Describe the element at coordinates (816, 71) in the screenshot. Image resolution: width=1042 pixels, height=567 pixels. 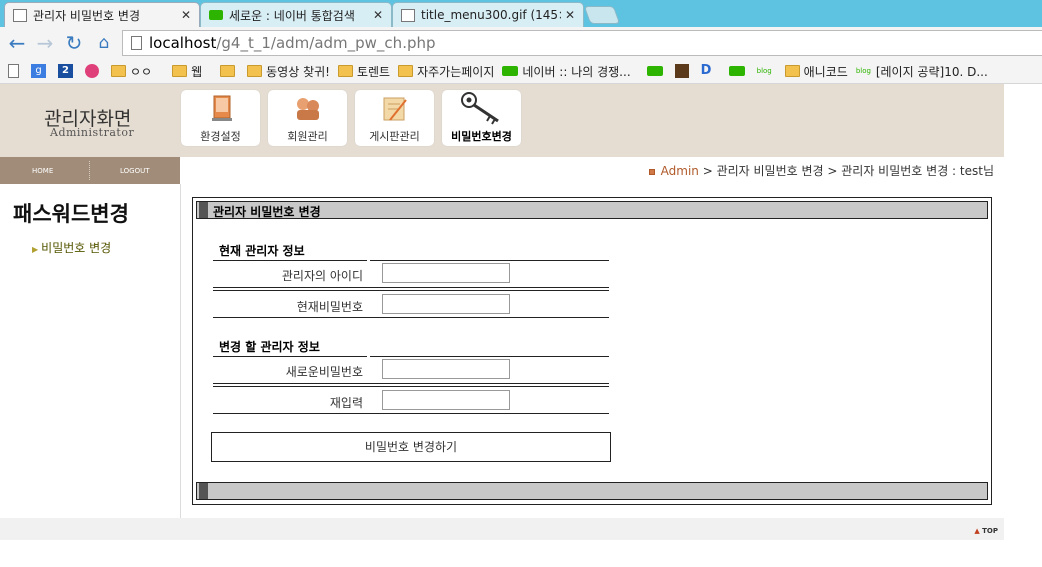
I see `bookmark-folder-anicode: 애니코드` at that location.